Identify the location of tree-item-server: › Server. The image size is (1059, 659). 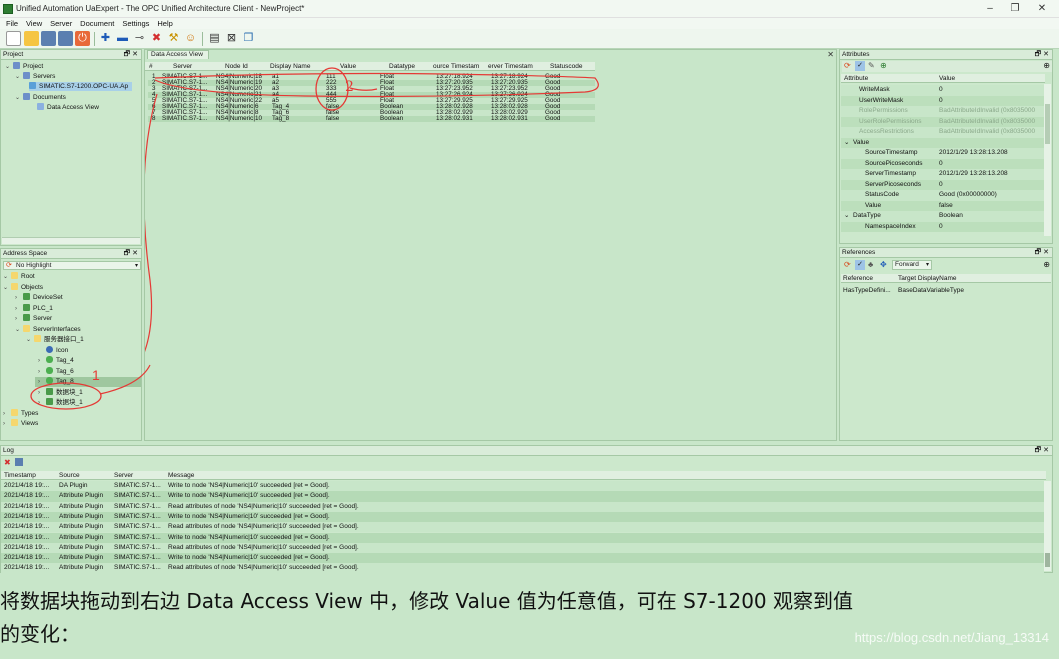
(33, 319).